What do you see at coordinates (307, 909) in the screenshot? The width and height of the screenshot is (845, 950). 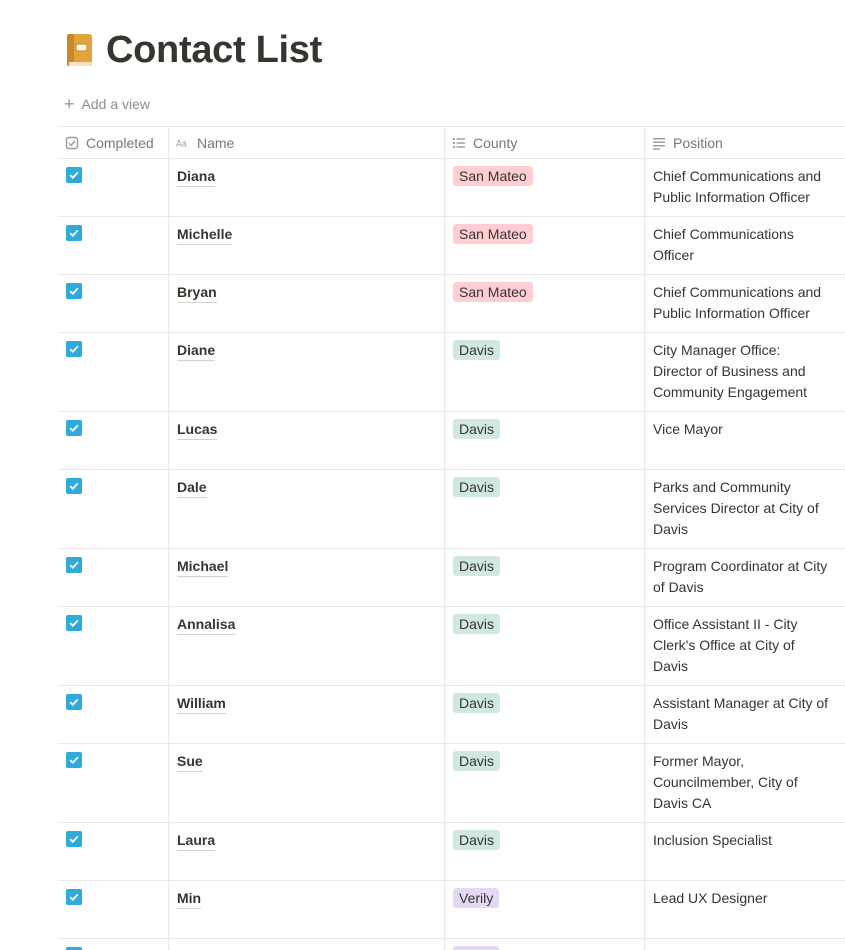 I see `name-cell: Min` at bounding box center [307, 909].